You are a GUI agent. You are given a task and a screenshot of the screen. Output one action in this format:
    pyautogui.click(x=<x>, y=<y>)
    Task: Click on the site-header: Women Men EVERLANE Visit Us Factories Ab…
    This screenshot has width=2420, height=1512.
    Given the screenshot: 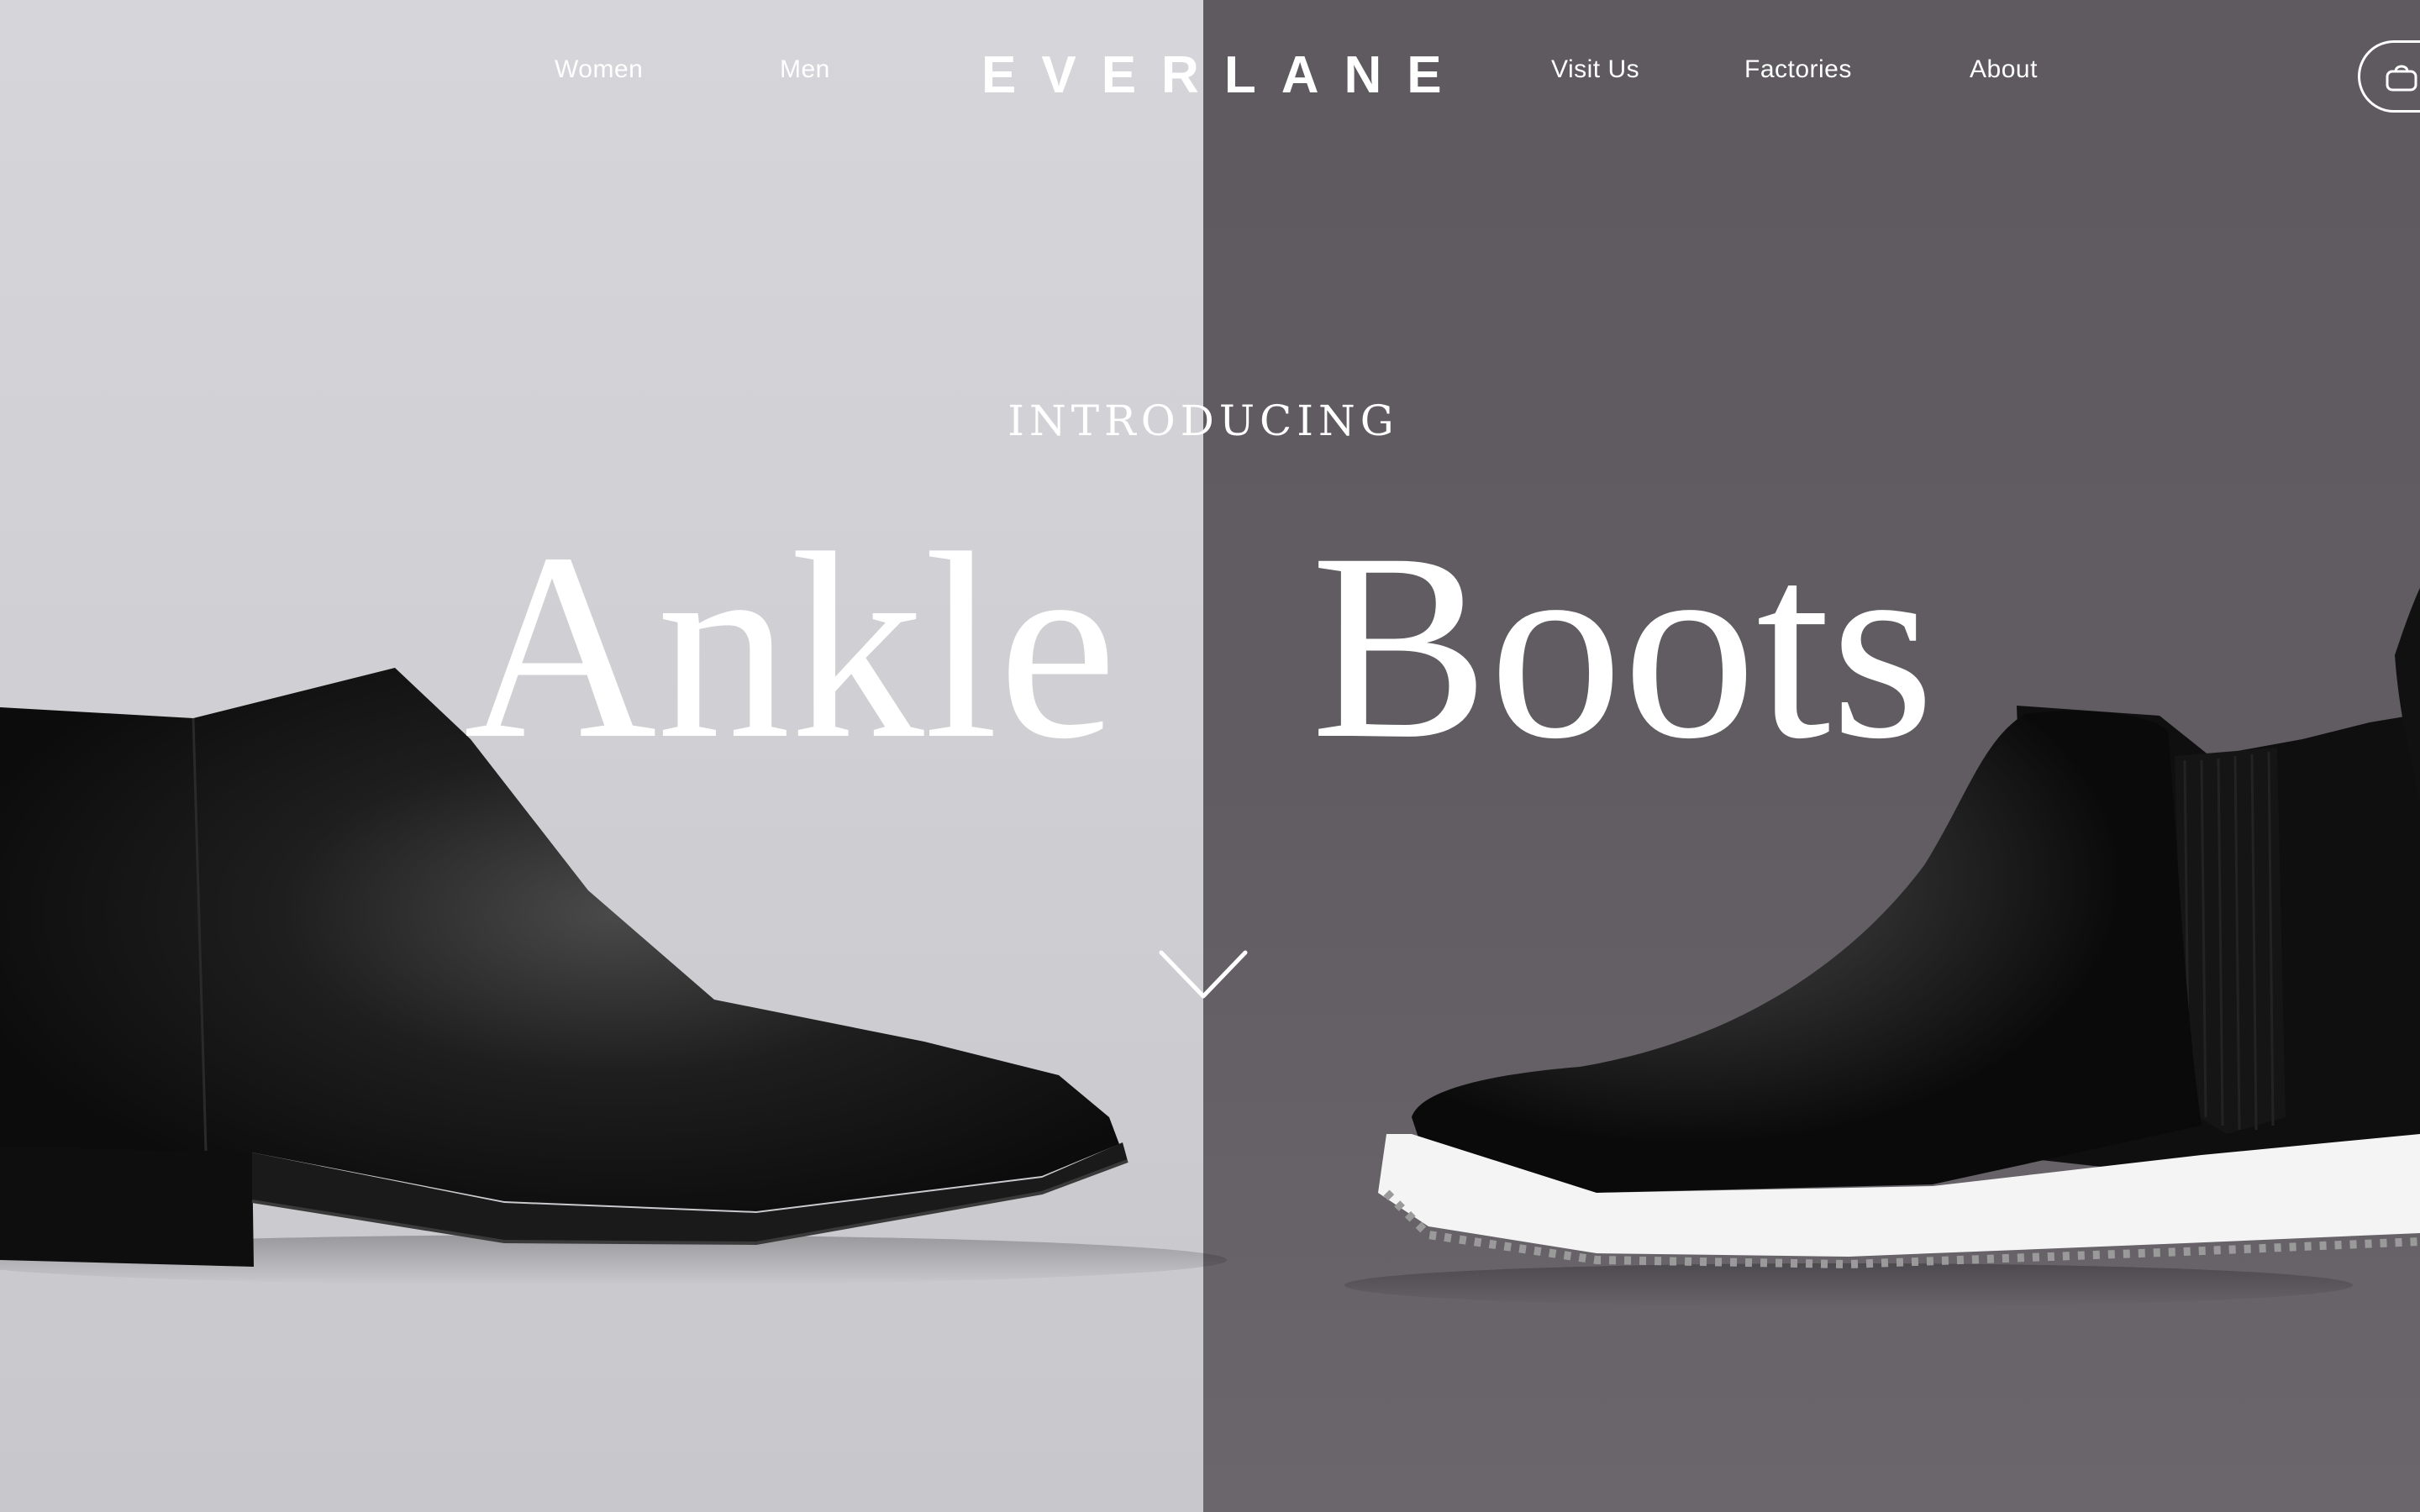 What is the action you would take?
    pyautogui.click(x=1210, y=75)
    